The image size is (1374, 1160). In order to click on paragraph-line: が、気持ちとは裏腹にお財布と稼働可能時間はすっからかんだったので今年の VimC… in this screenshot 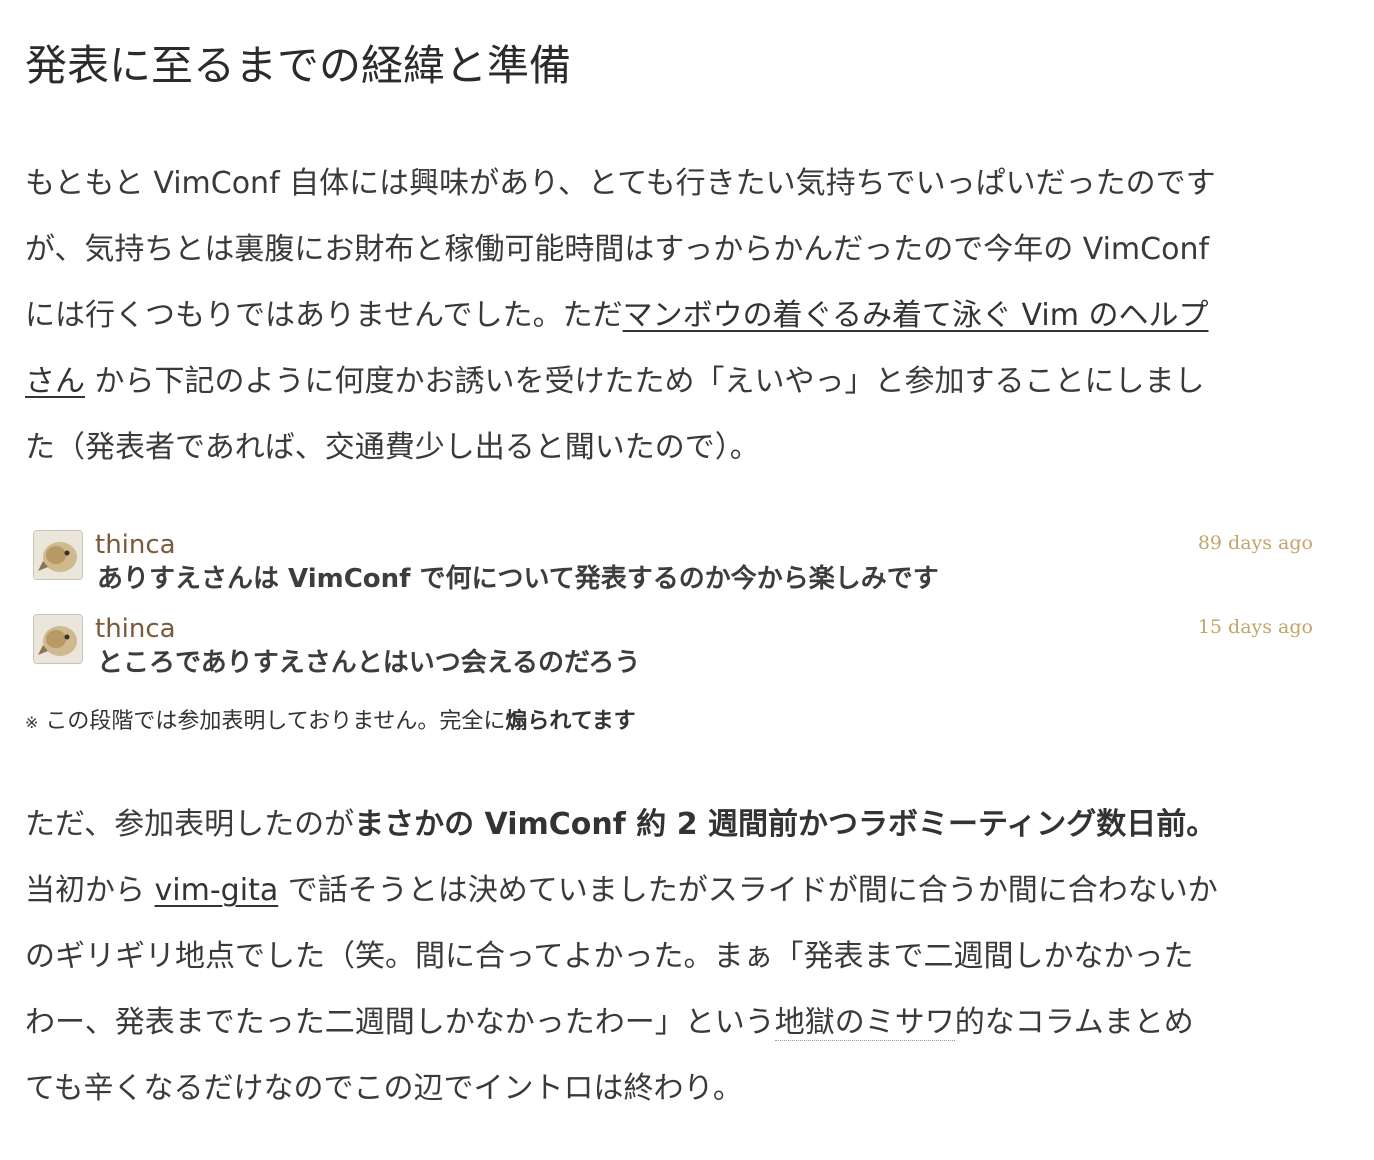, I will do `click(617, 249)`.